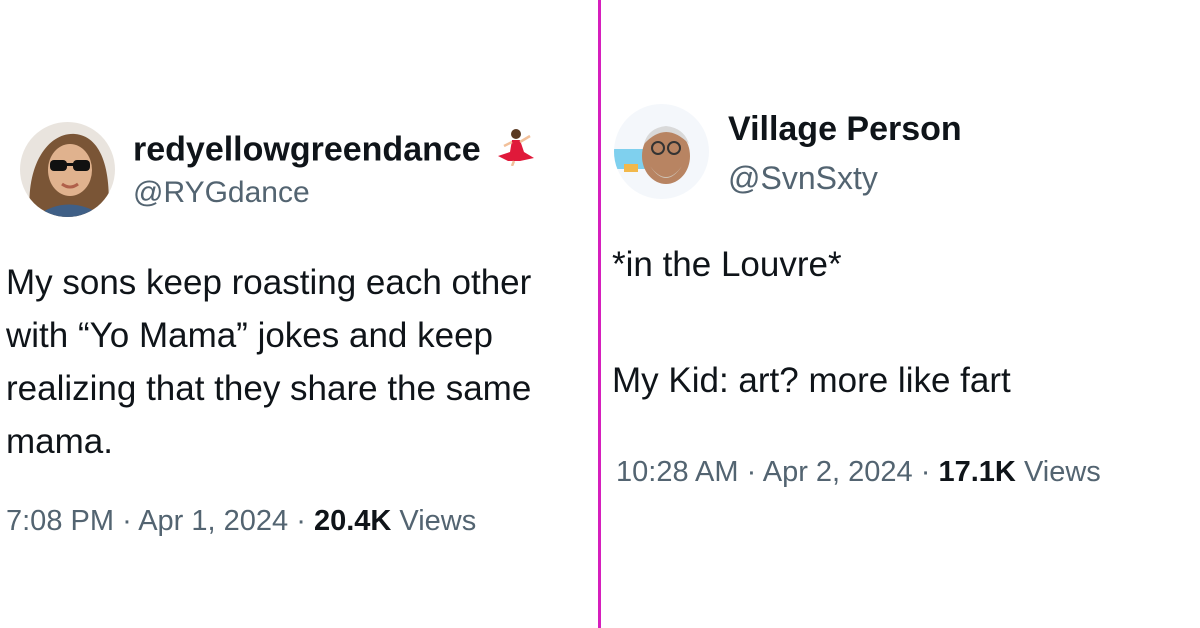 The height and width of the screenshot is (628, 1200). I want to click on tweet-time: 7:08 PM, so click(60, 521).